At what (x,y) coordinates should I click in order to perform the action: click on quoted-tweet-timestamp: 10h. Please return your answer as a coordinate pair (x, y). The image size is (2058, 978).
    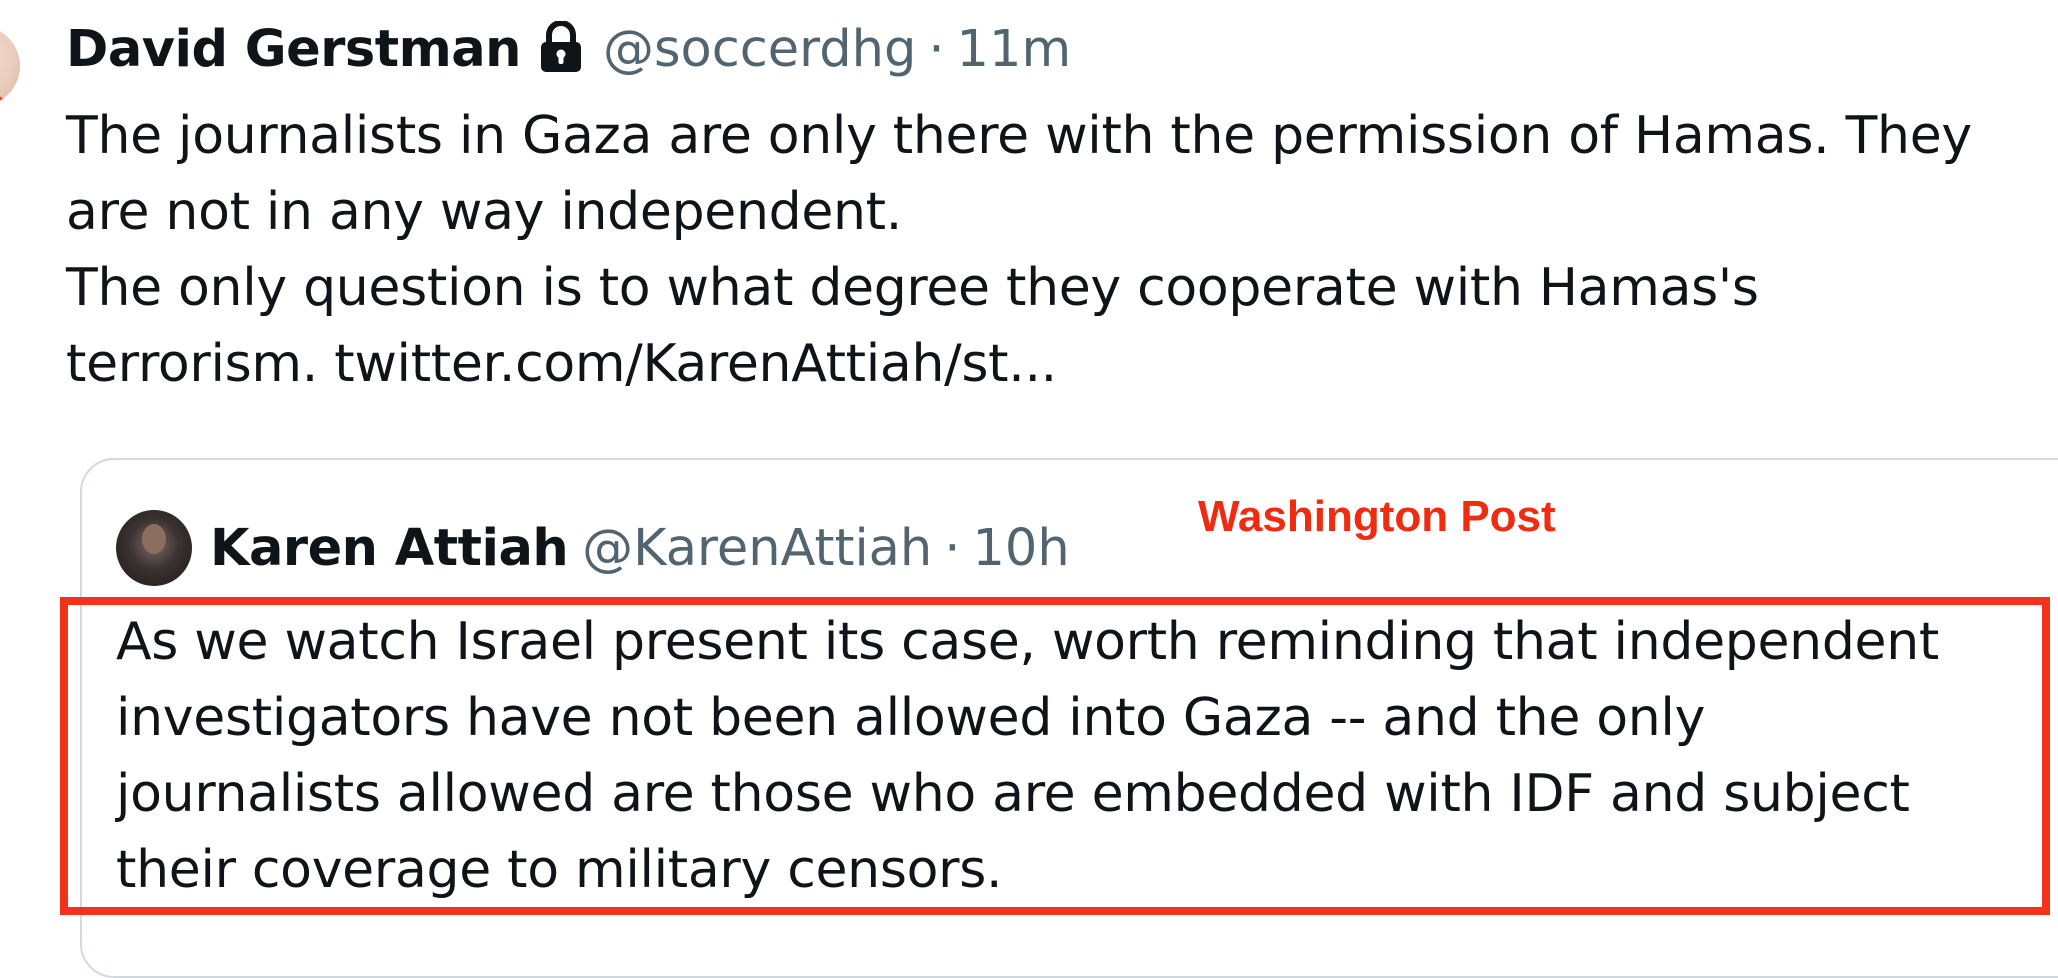
    Looking at the image, I should click on (1020, 548).